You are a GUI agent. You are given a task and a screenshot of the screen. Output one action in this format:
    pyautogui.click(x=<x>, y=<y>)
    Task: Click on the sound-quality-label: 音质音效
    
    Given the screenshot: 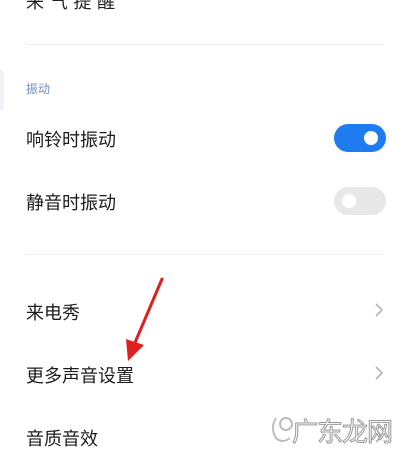 What is the action you would take?
    pyautogui.click(x=62, y=439)
    